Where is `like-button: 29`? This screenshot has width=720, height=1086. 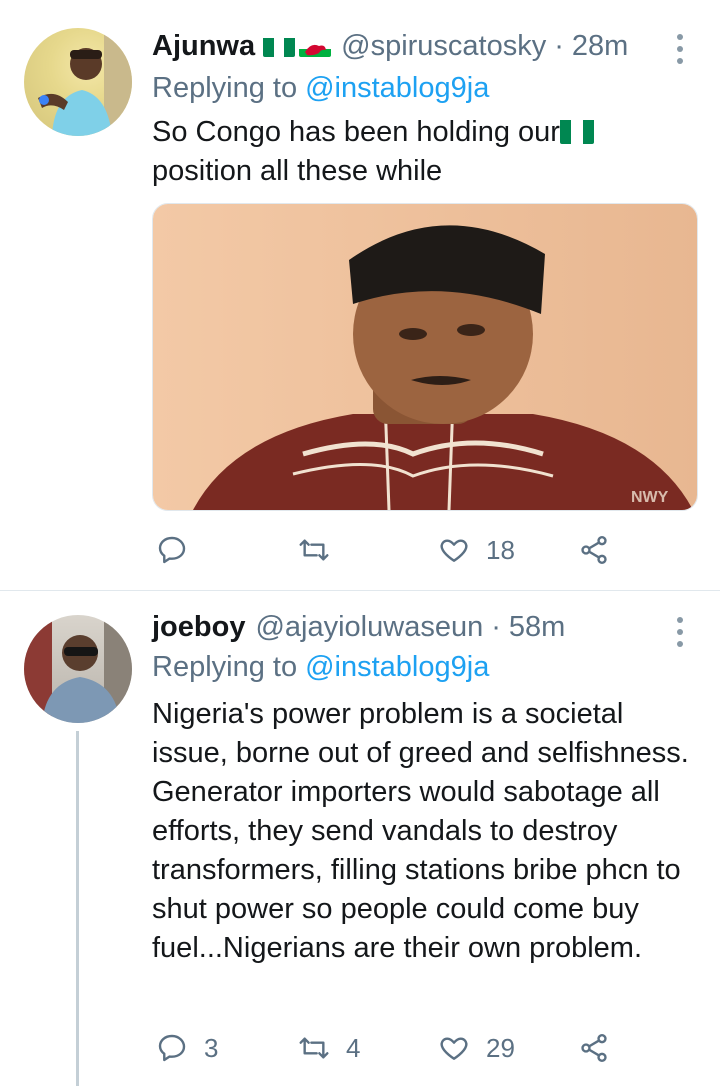 like-button: 29 is located at coordinates (476, 1048).